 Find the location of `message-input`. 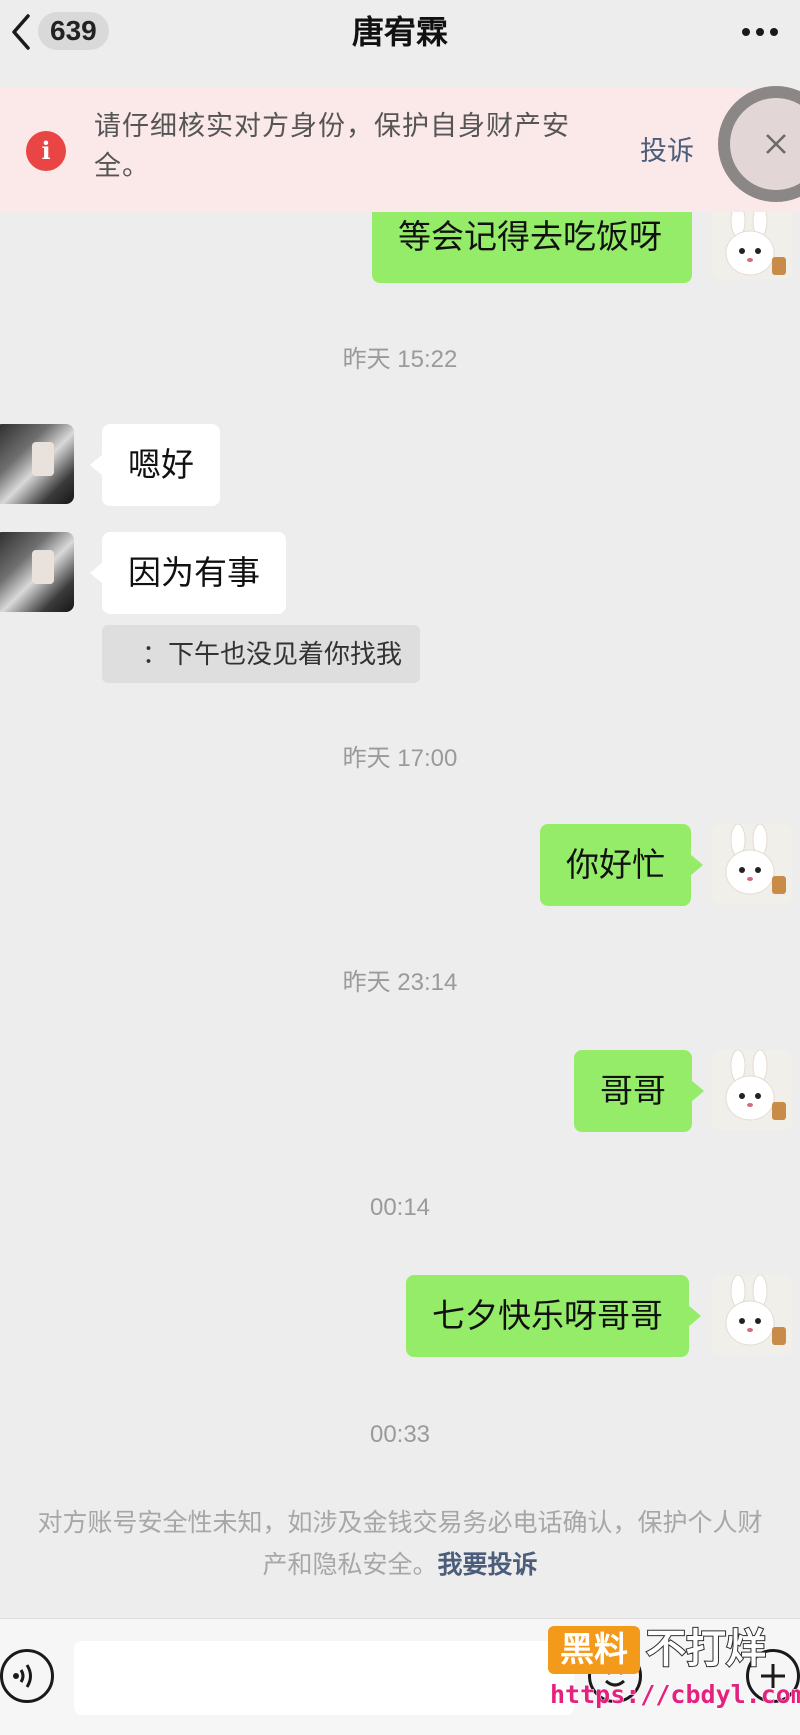

message-input is located at coordinates (324, 1678).